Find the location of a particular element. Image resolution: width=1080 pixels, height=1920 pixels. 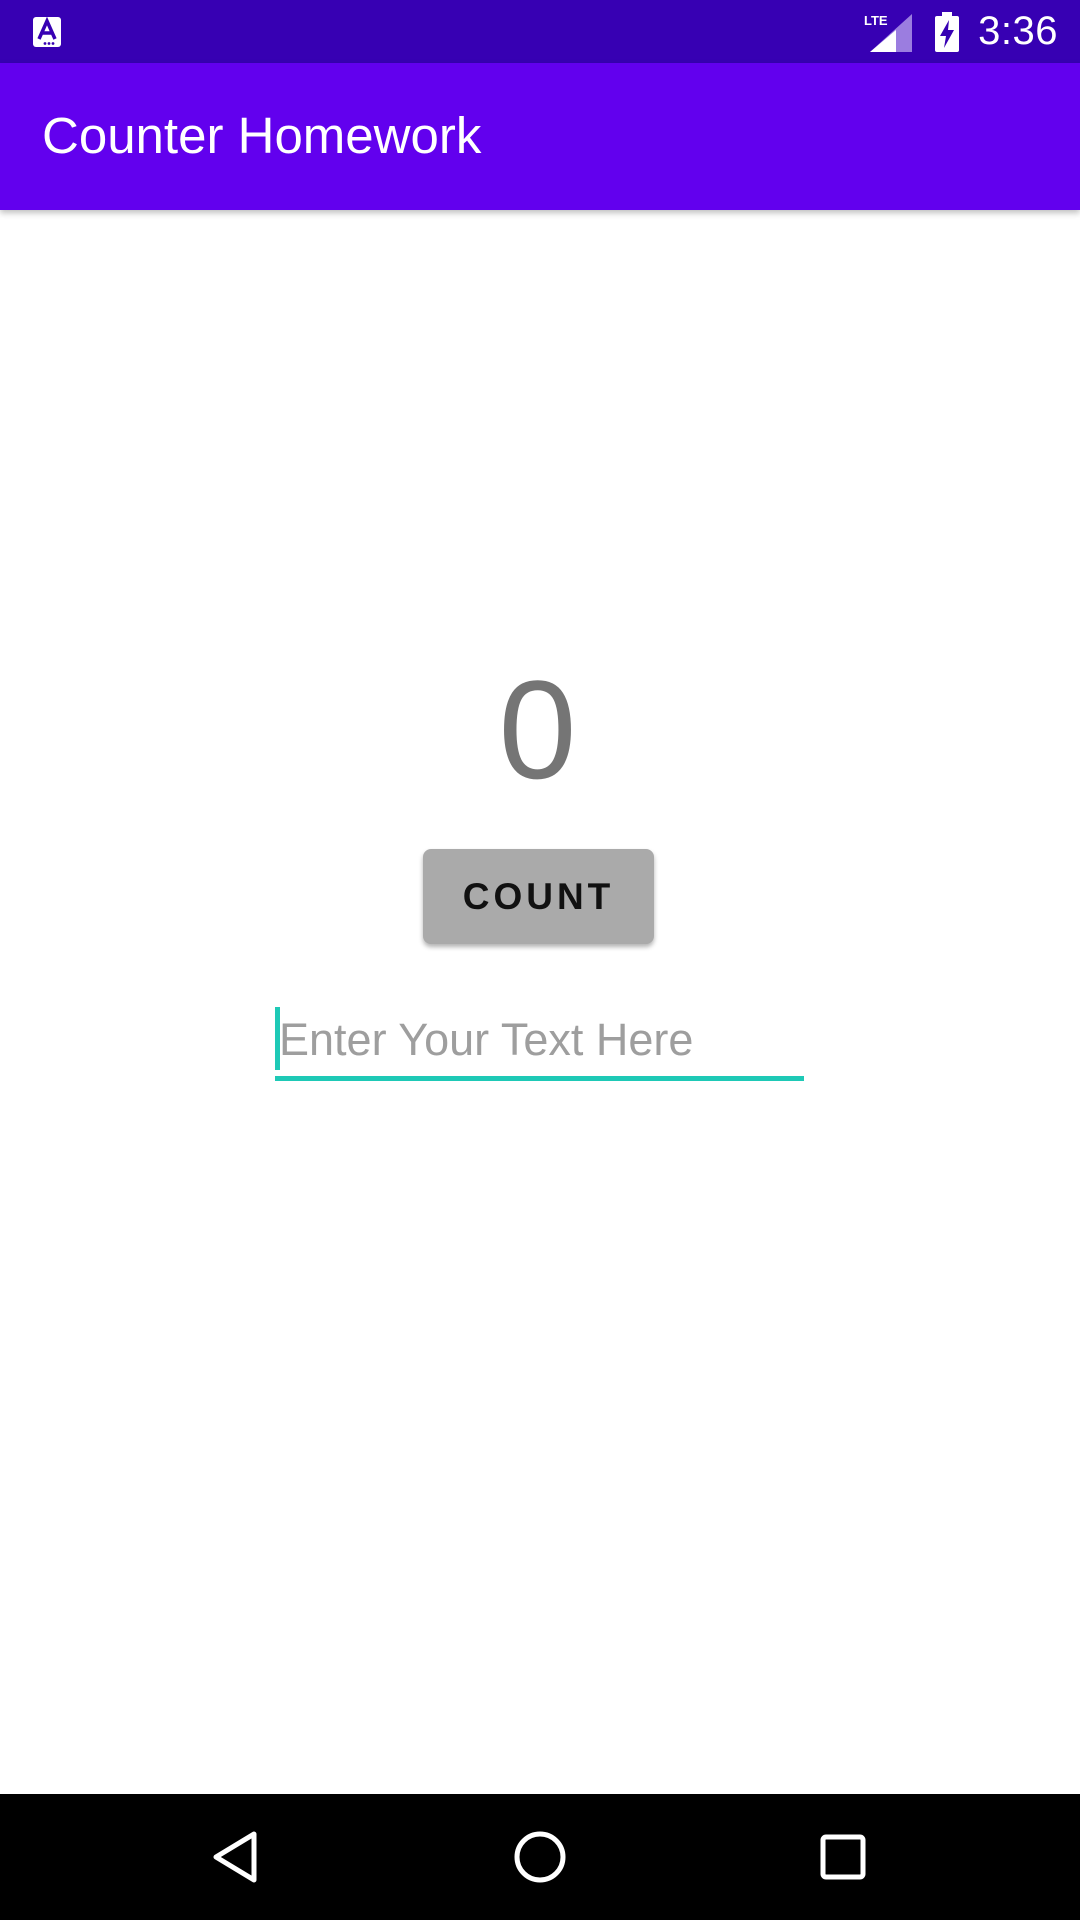

network-type-label: LTE is located at coordinates (876, 20).